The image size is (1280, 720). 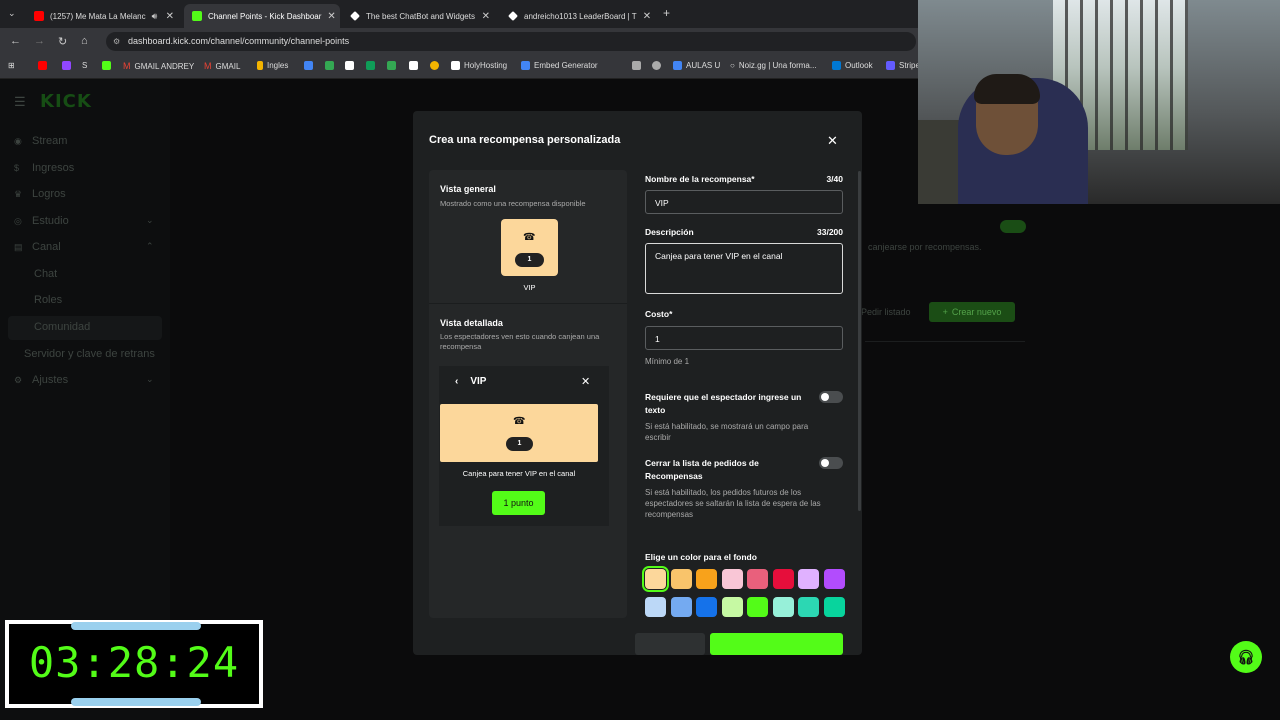 What do you see at coordinates (150, 246) in the screenshot?
I see `chevron-up-icon: ⌃` at bounding box center [150, 246].